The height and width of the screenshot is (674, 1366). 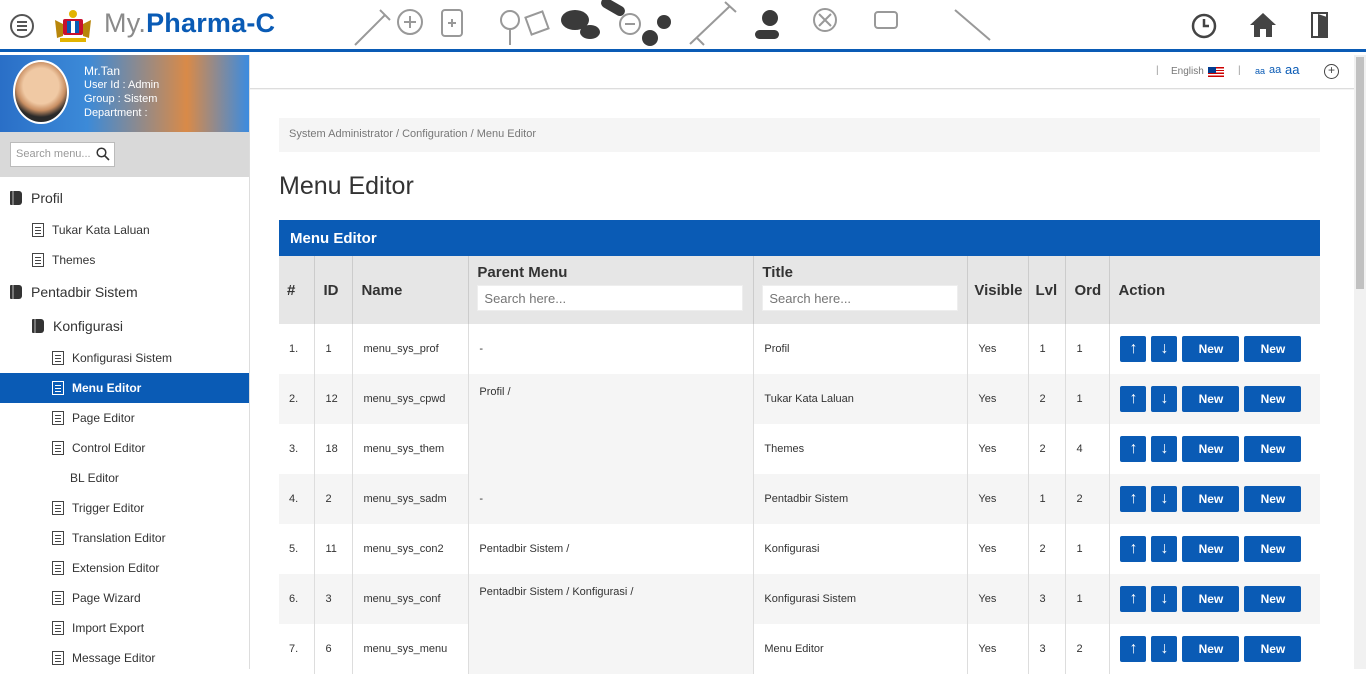 I want to click on sidebar-item-menu-editor: Menu Editor, so click(x=124, y=388).